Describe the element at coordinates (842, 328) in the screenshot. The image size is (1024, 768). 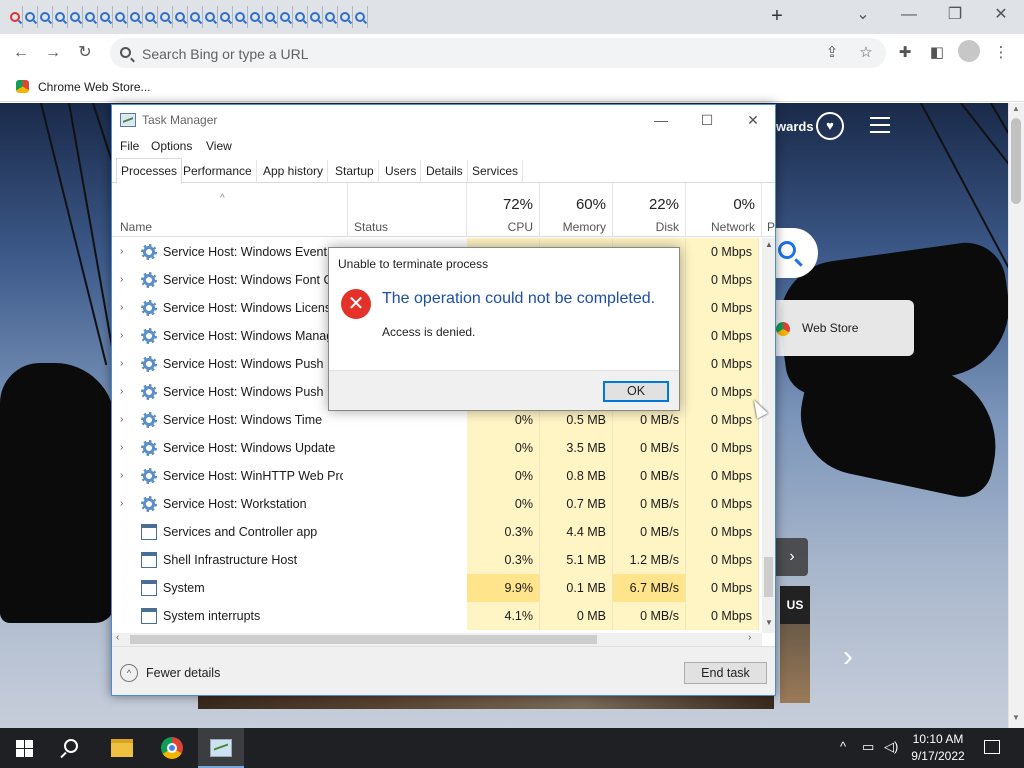
I see `quick-link-web-store: Web Store` at that location.